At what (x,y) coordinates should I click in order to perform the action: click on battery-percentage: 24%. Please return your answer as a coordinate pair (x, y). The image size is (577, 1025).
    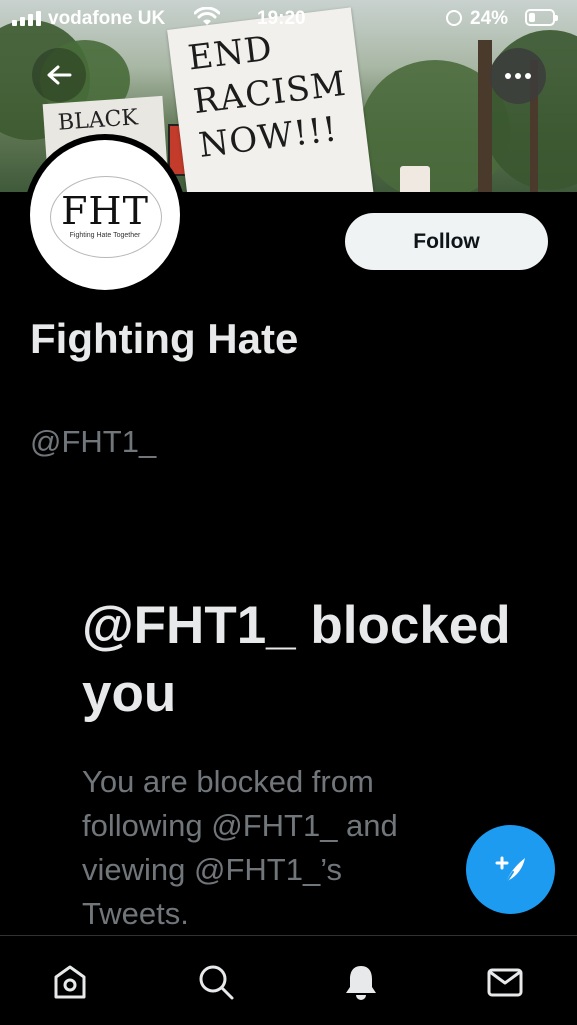
    Looking at the image, I should click on (489, 18).